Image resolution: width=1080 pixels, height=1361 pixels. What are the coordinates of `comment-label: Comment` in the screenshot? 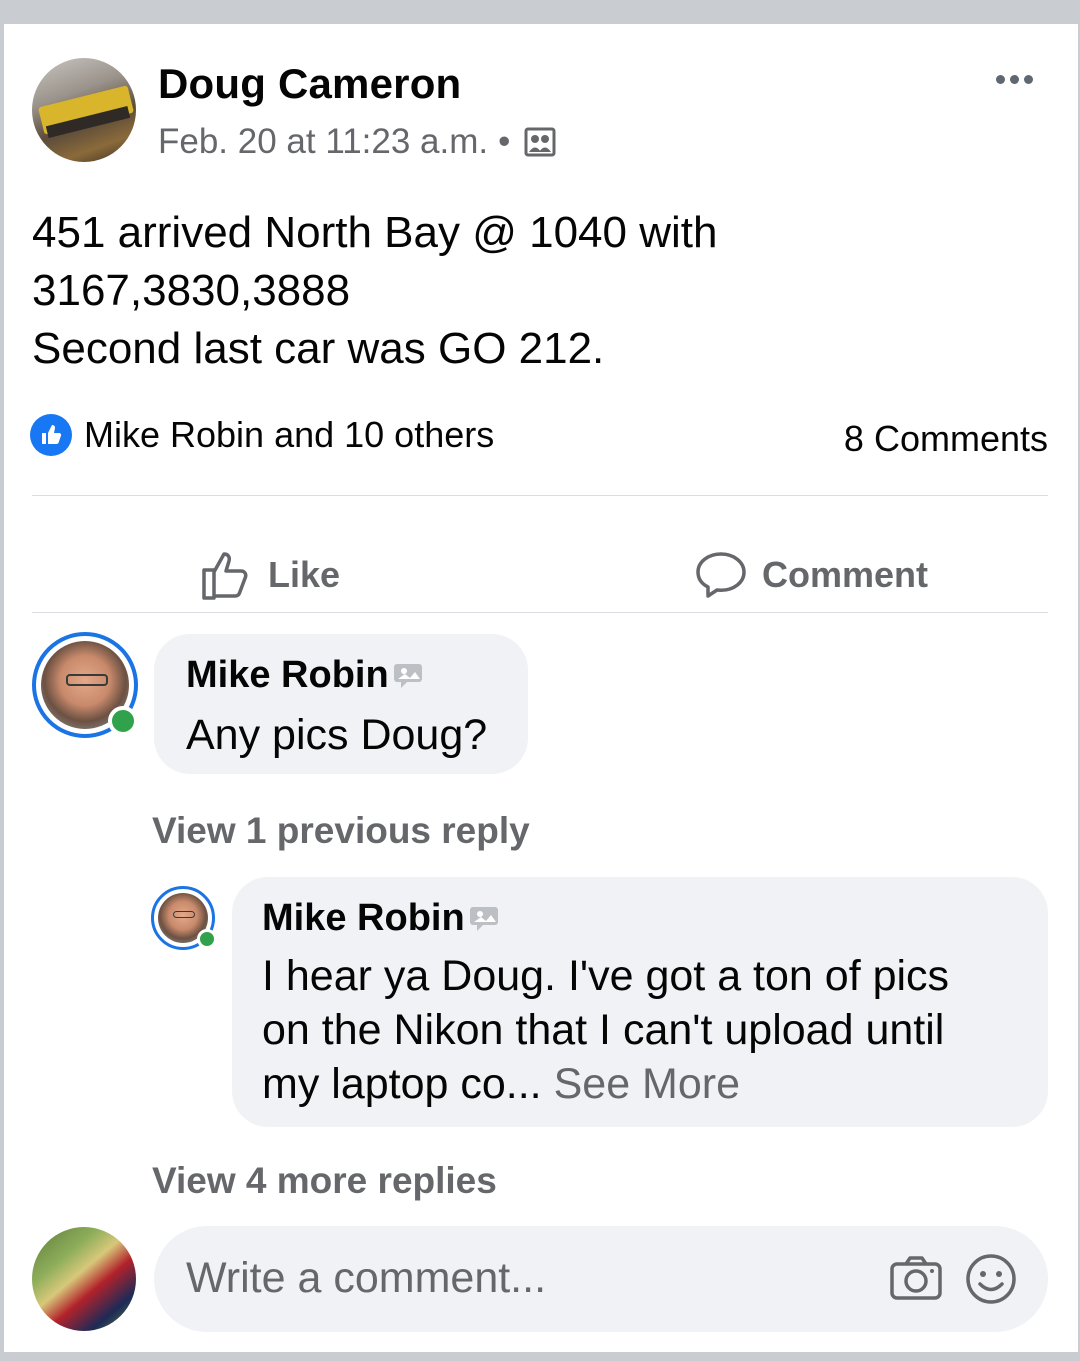 It's located at (845, 574).